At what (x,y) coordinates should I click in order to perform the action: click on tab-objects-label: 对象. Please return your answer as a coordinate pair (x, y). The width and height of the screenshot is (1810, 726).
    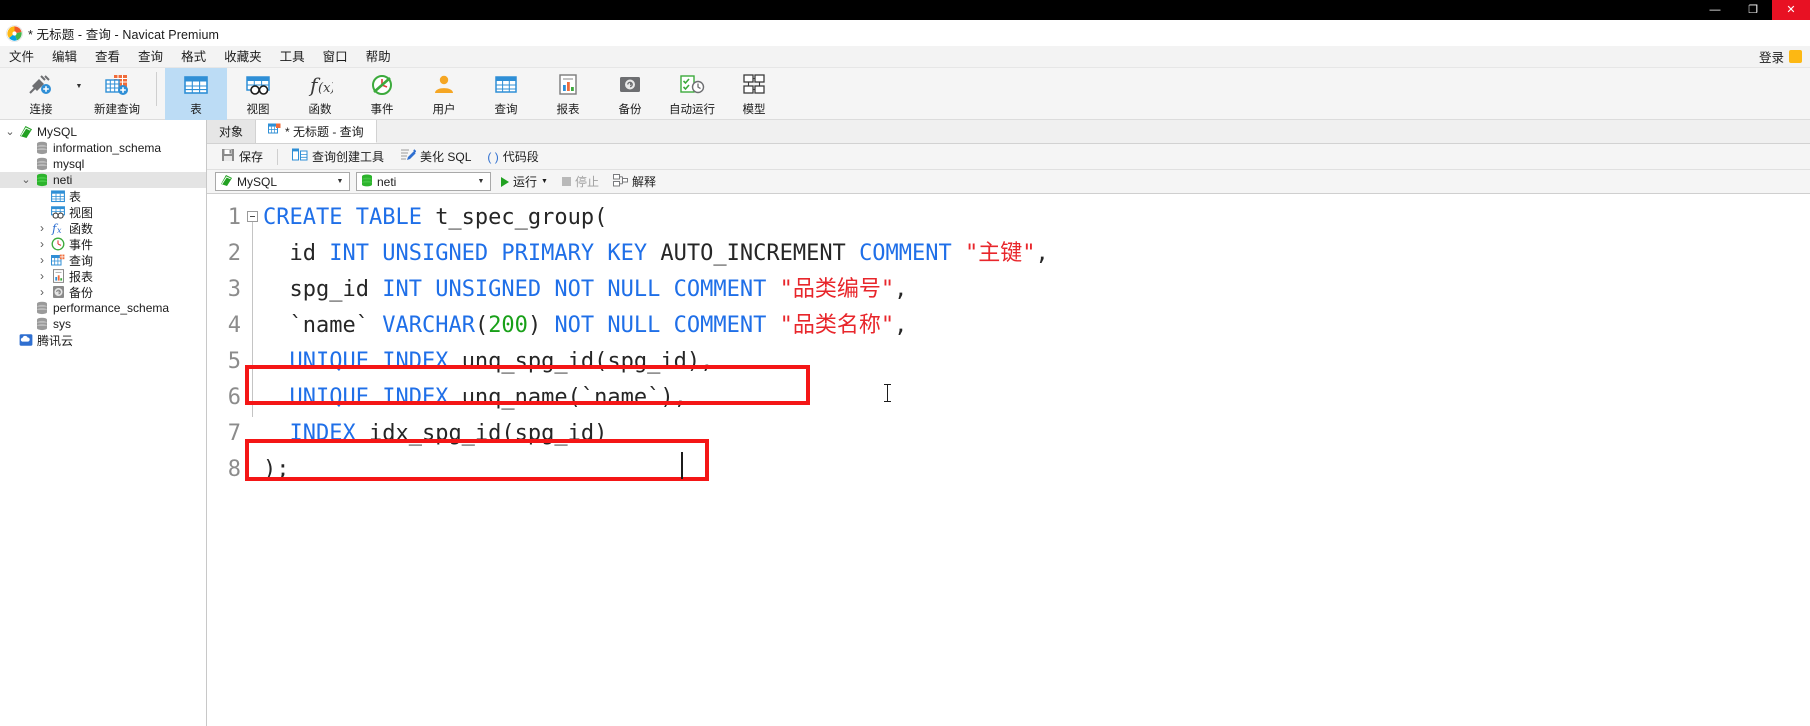
    Looking at the image, I should click on (231, 132).